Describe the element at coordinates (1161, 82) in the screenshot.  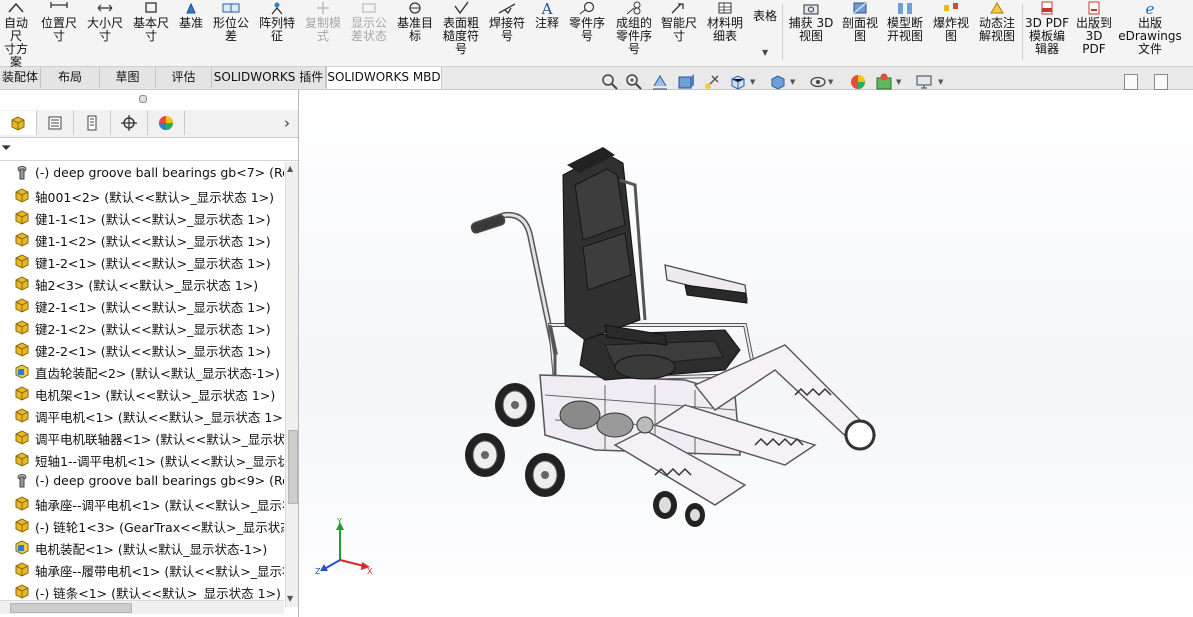
I see `maximize-viewport-button` at that location.